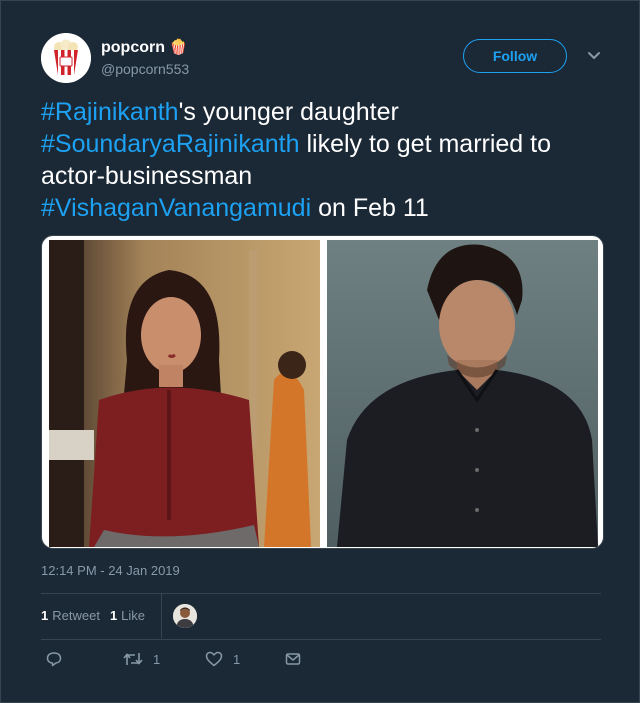  I want to click on tweet-text-part: on Feb 11, so click(370, 208).